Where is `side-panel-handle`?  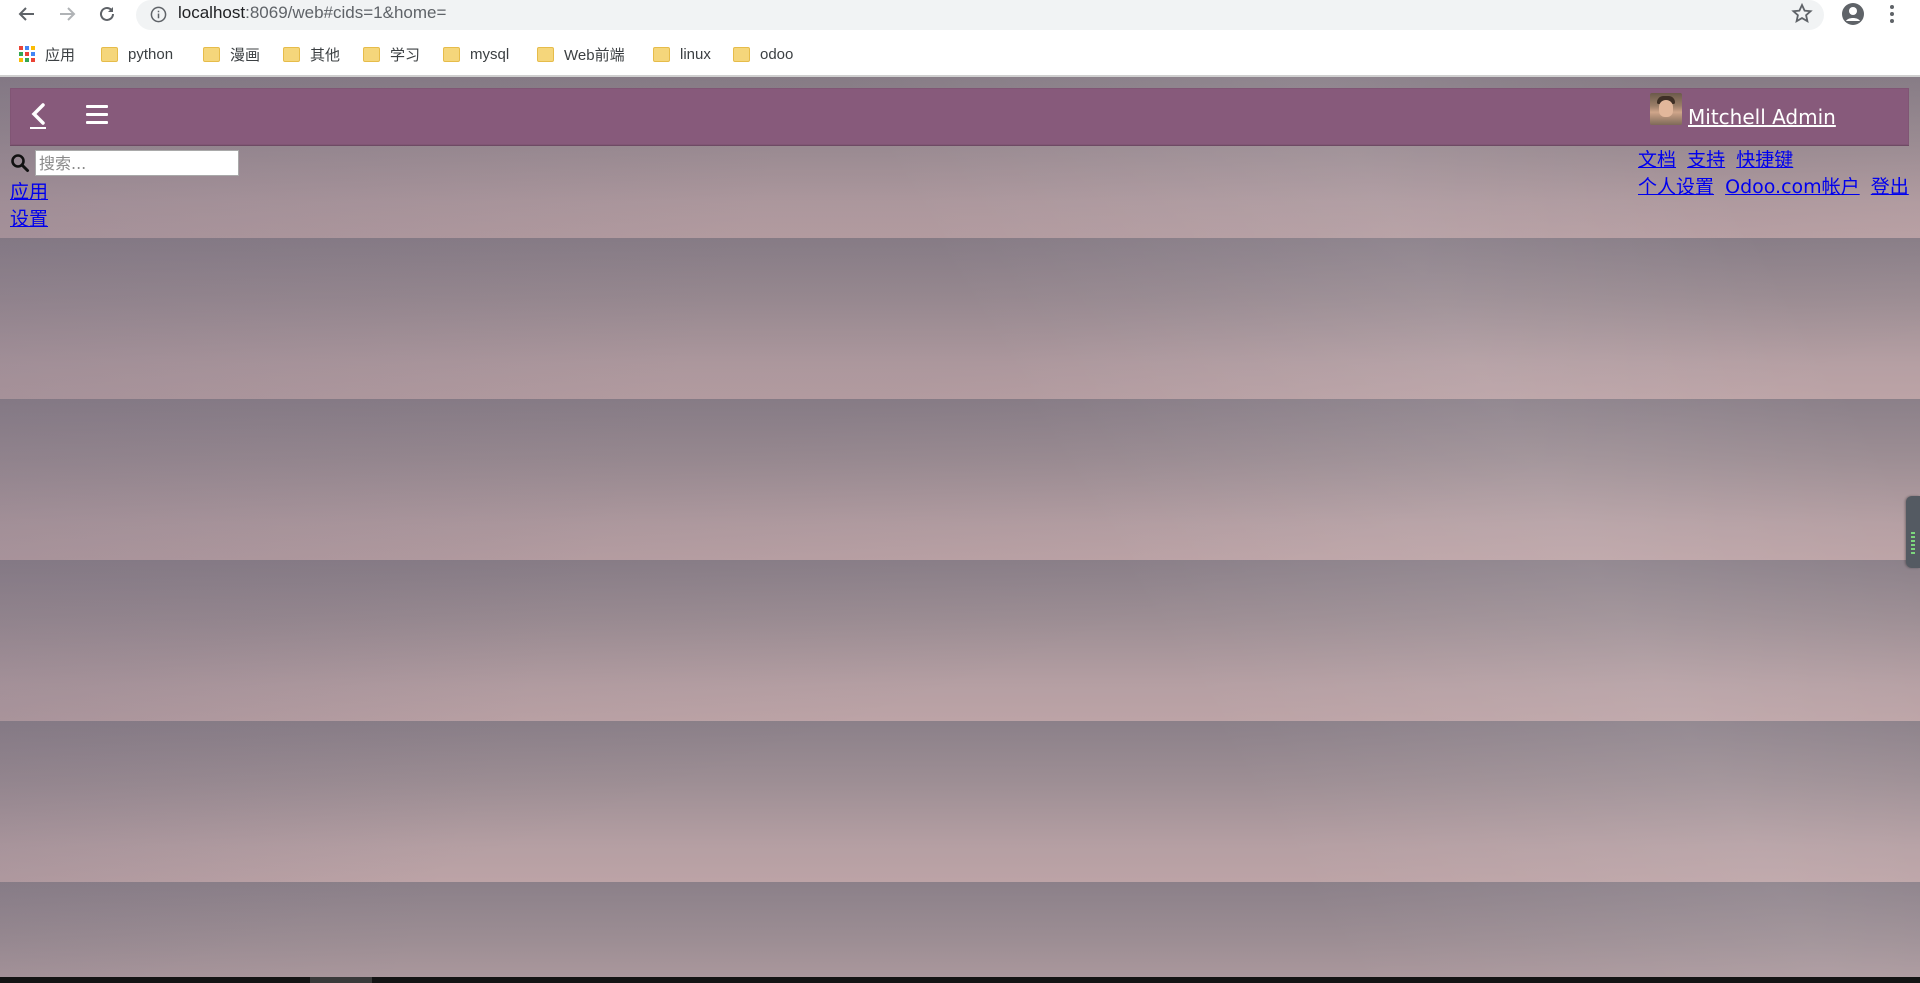 side-panel-handle is located at coordinates (1913, 532).